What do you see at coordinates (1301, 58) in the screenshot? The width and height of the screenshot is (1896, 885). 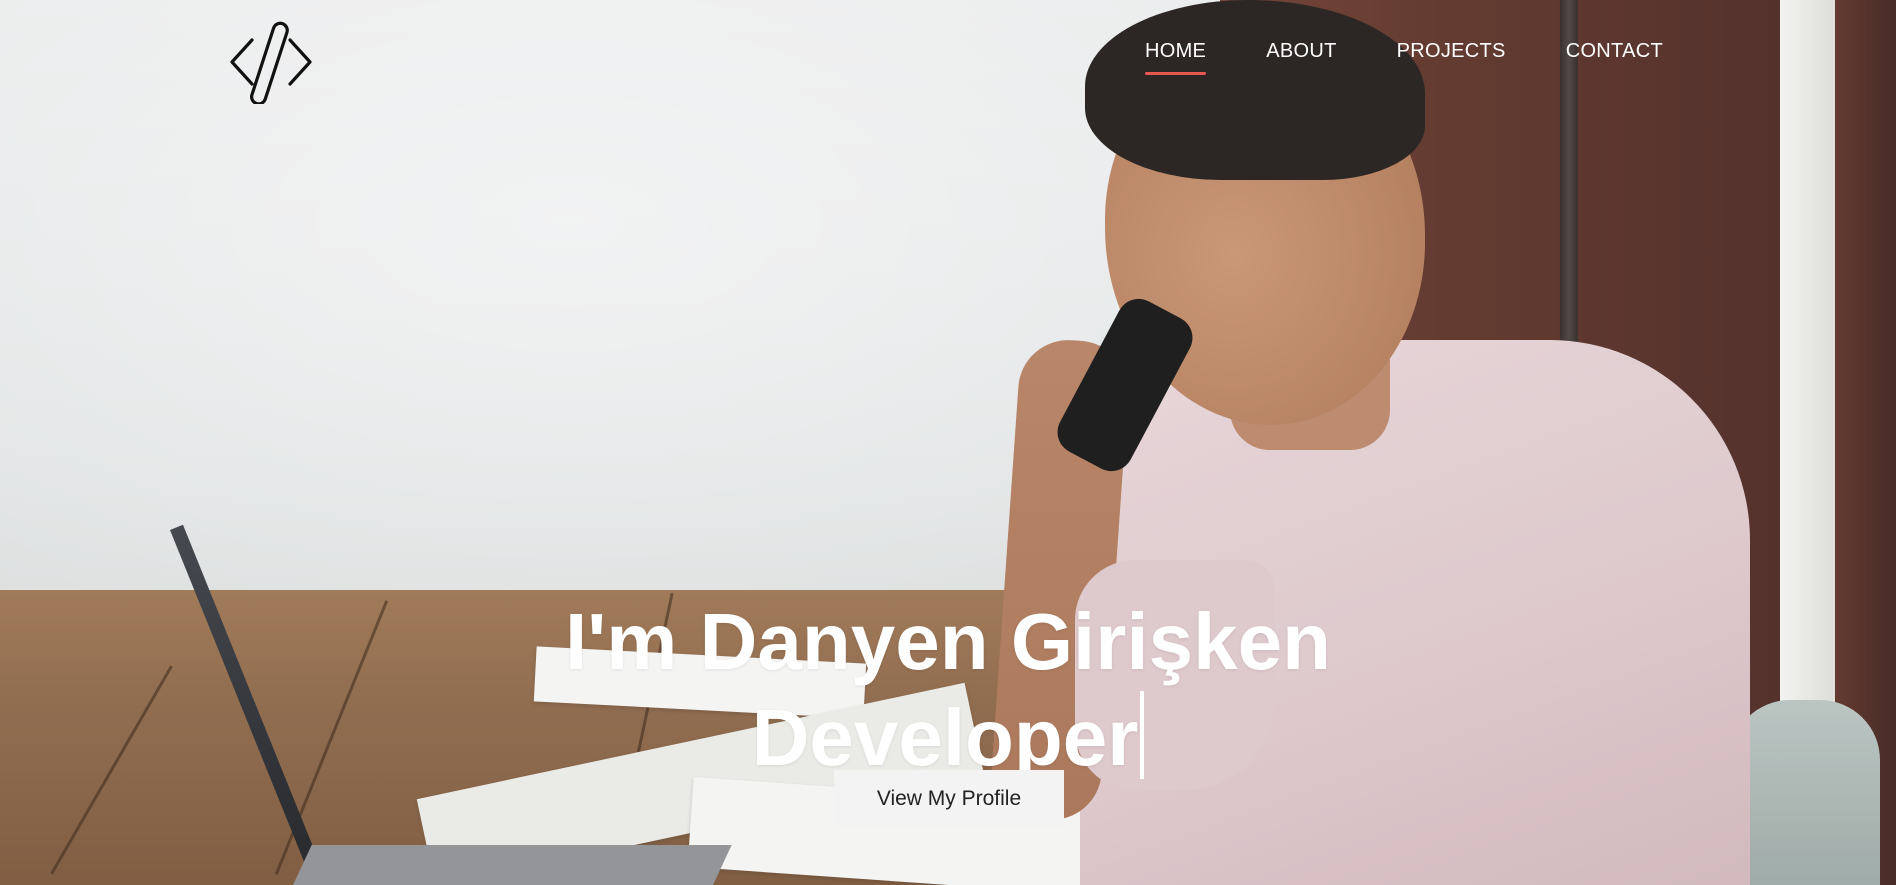 I see `nav-about: ABOUT` at bounding box center [1301, 58].